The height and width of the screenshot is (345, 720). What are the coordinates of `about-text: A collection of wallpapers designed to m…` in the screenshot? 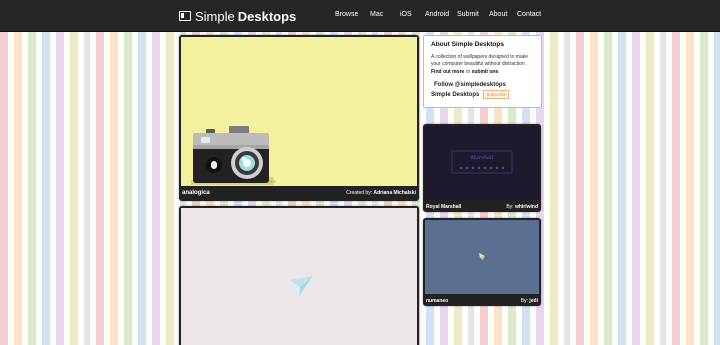 It's located at (480, 60).